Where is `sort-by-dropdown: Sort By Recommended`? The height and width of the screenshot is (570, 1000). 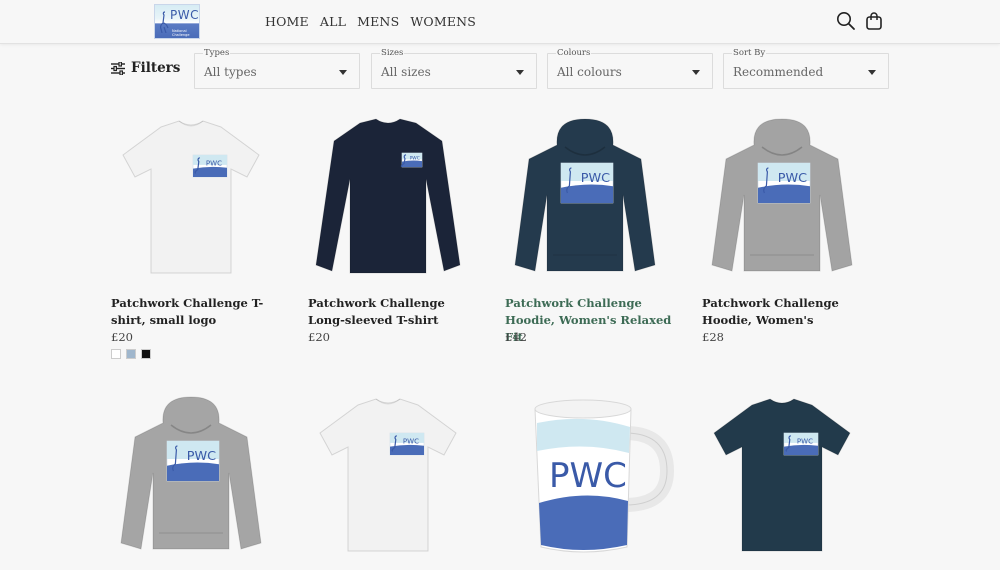
sort-by-dropdown: Sort By Recommended is located at coordinates (806, 68).